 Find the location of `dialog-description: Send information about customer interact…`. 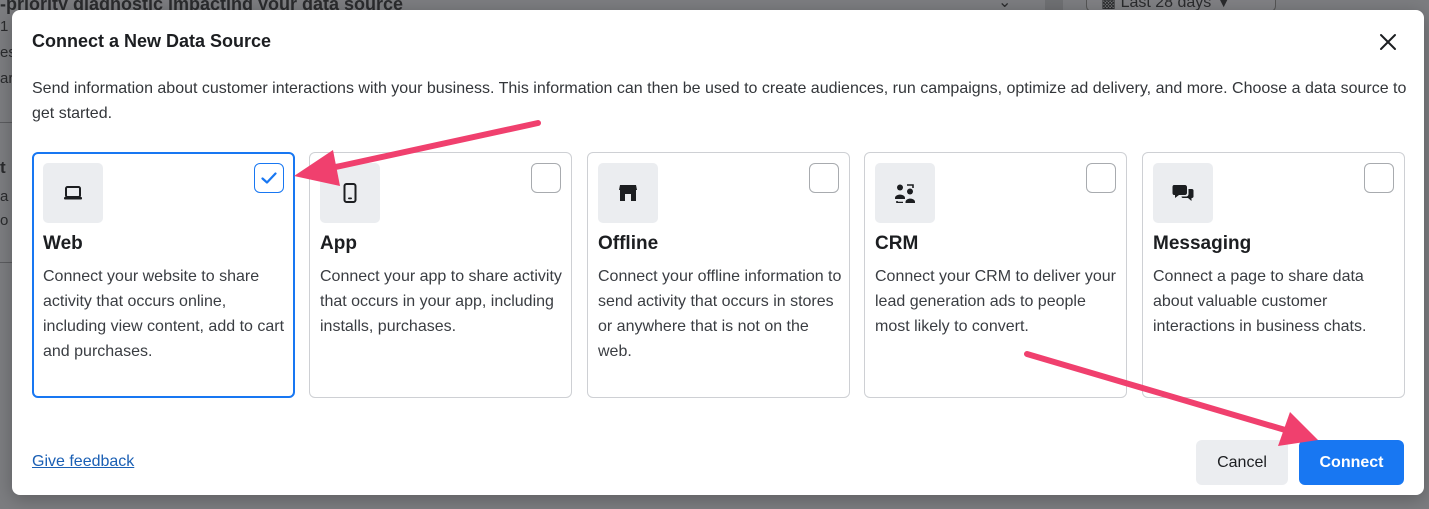

dialog-description: Send information about customer interact… is located at coordinates (719, 101).